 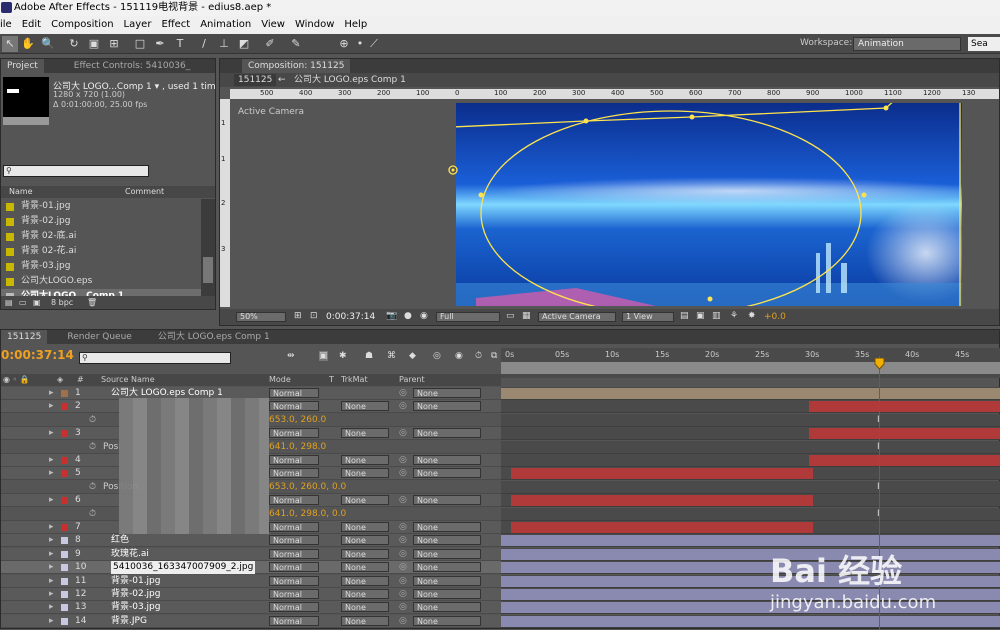 What do you see at coordinates (494, 356) in the screenshot?
I see `graph-editor-icon: ⧉` at bounding box center [494, 356].